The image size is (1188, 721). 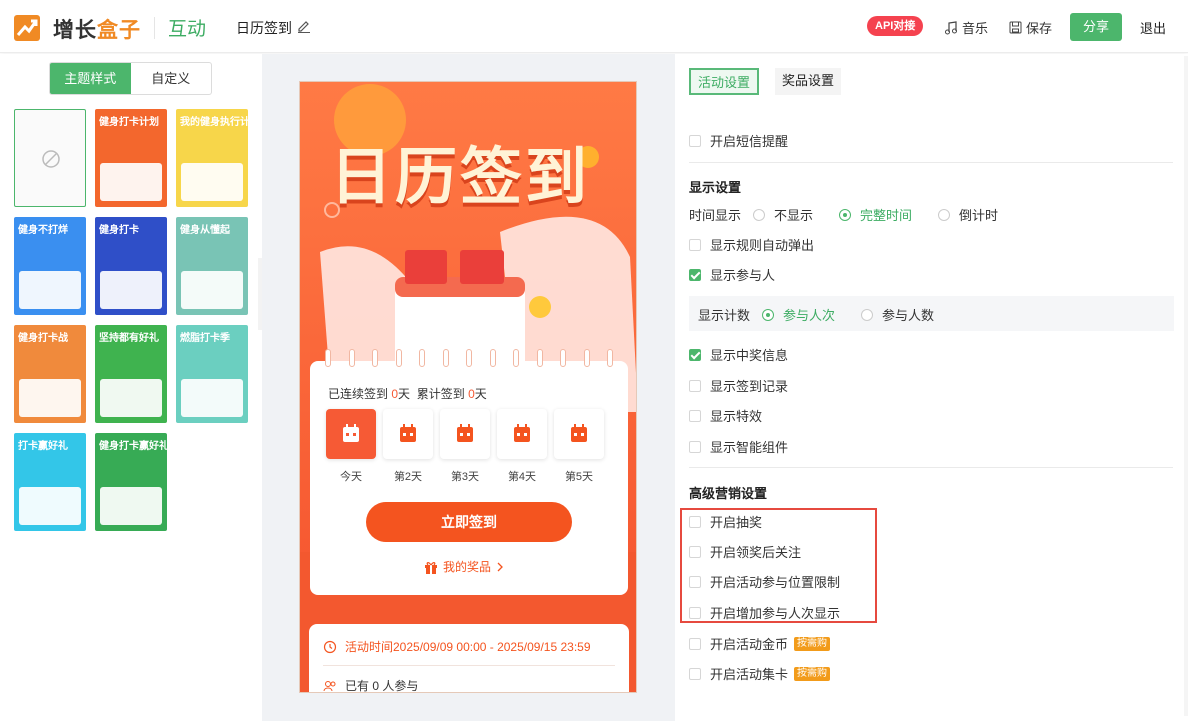 I want to click on tab-custom: 自定义, so click(x=171, y=78).